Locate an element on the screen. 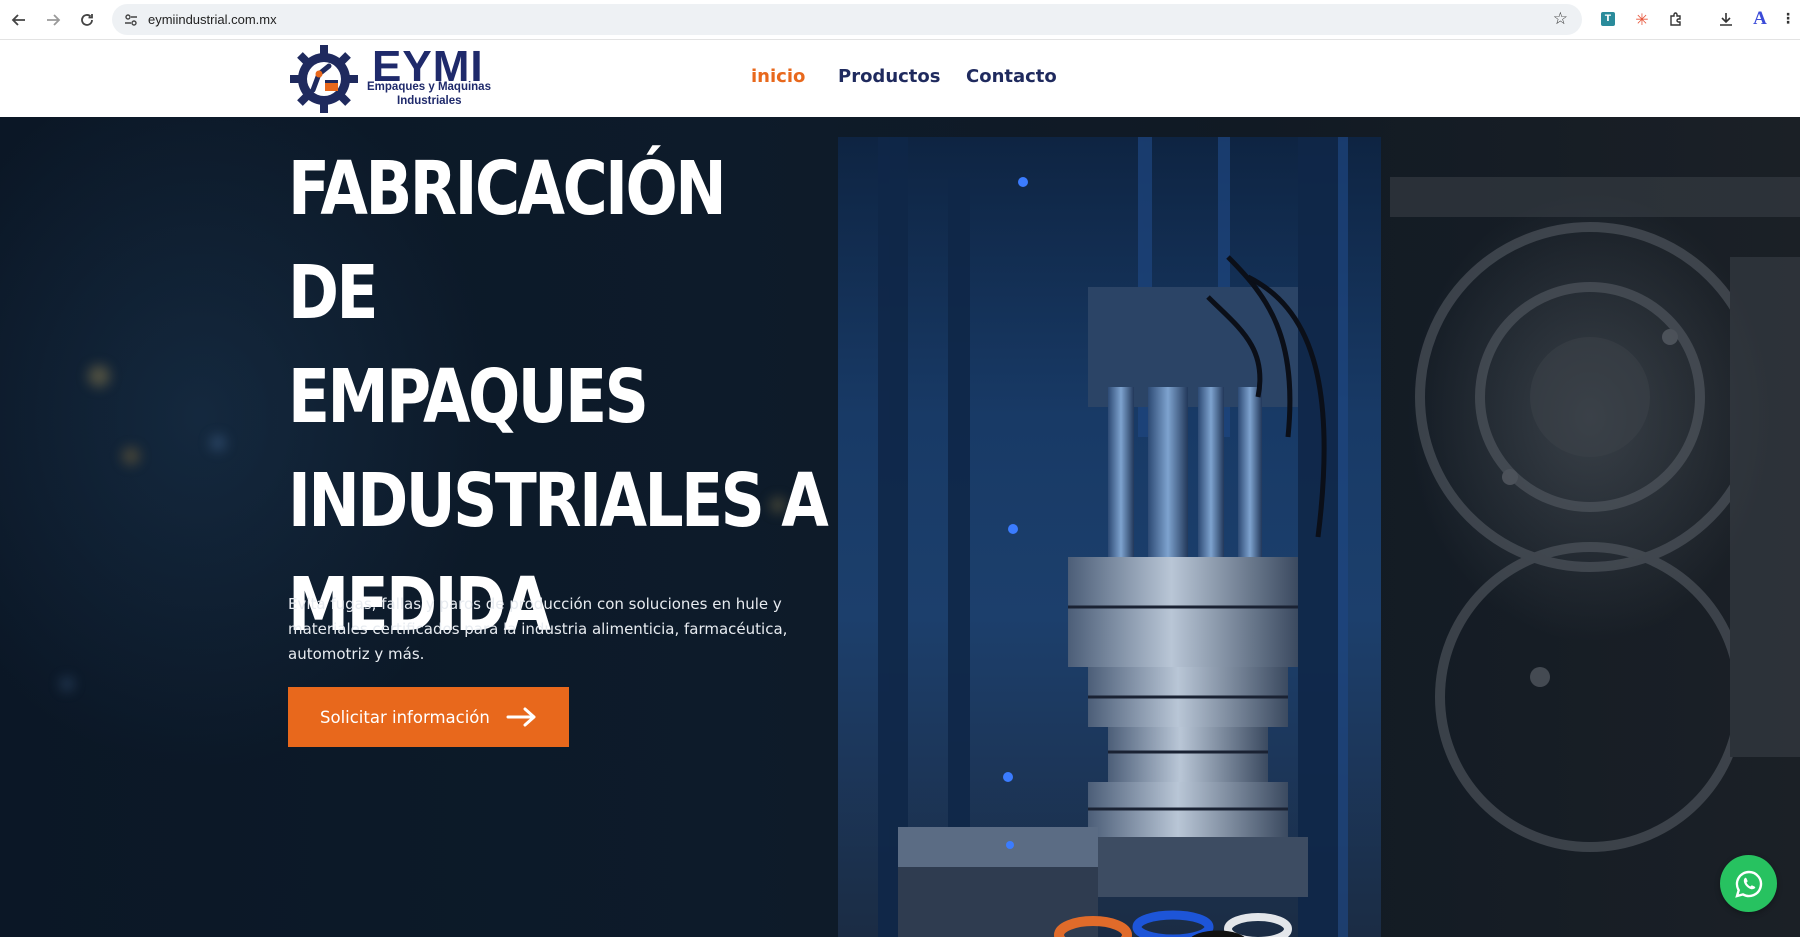  nav-item-productos: Productos is located at coordinates (889, 76).